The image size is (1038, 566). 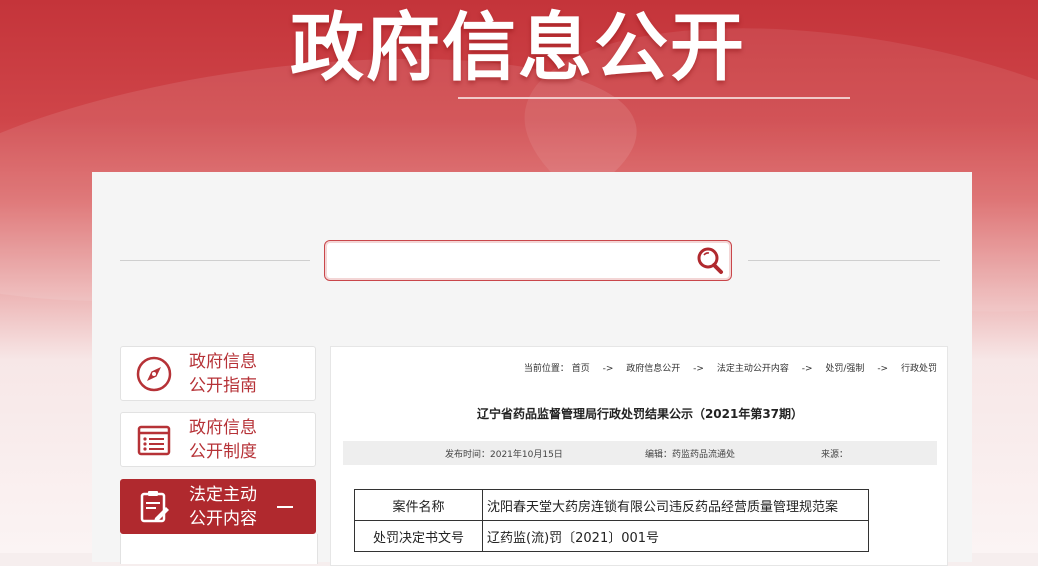 What do you see at coordinates (154, 507) in the screenshot?
I see `document-edit-icon` at bounding box center [154, 507].